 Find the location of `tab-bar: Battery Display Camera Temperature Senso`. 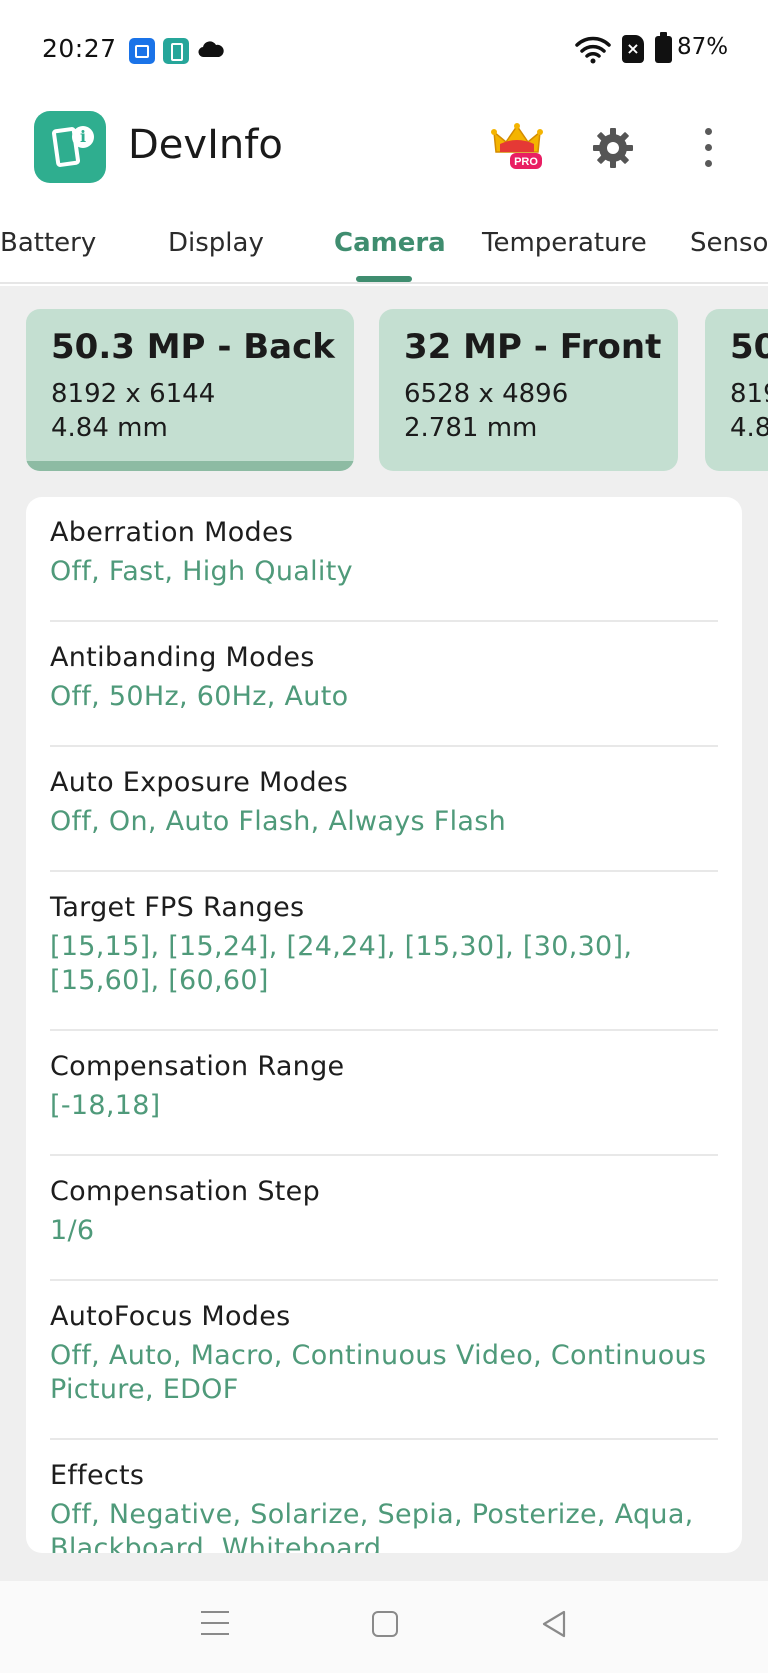

tab-bar: Battery Display Camera Temperature Senso is located at coordinates (384, 242).